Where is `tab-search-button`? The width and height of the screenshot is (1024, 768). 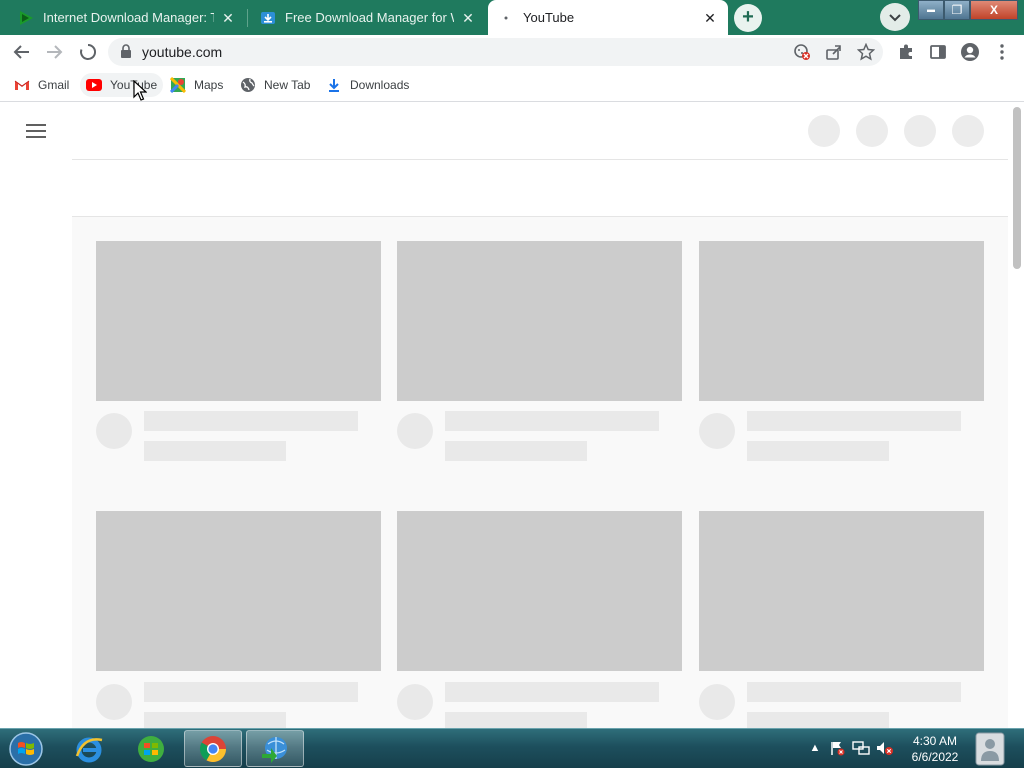
tab-search-button is located at coordinates (895, 17).